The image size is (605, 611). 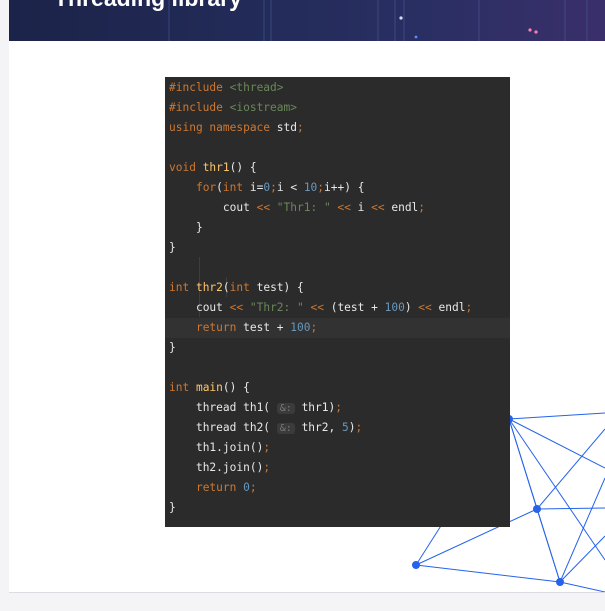 What do you see at coordinates (337, 88) in the screenshot?
I see `code-line: #include <thread>` at bounding box center [337, 88].